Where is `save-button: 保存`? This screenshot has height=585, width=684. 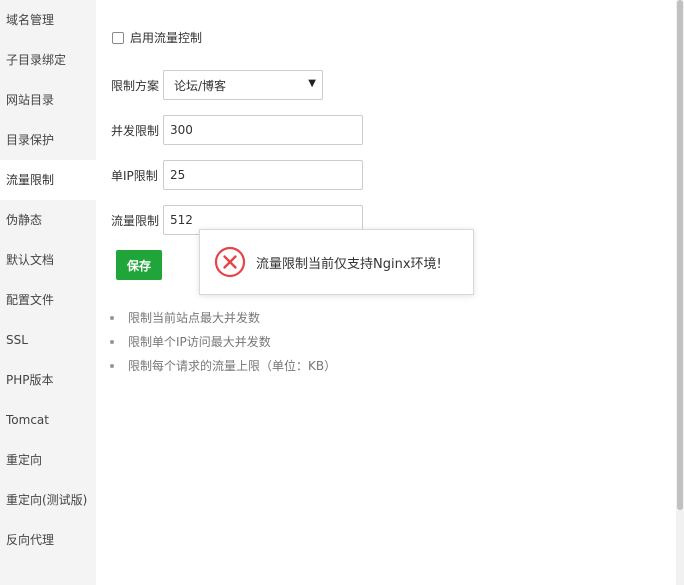 save-button: 保存 is located at coordinates (139, 265).